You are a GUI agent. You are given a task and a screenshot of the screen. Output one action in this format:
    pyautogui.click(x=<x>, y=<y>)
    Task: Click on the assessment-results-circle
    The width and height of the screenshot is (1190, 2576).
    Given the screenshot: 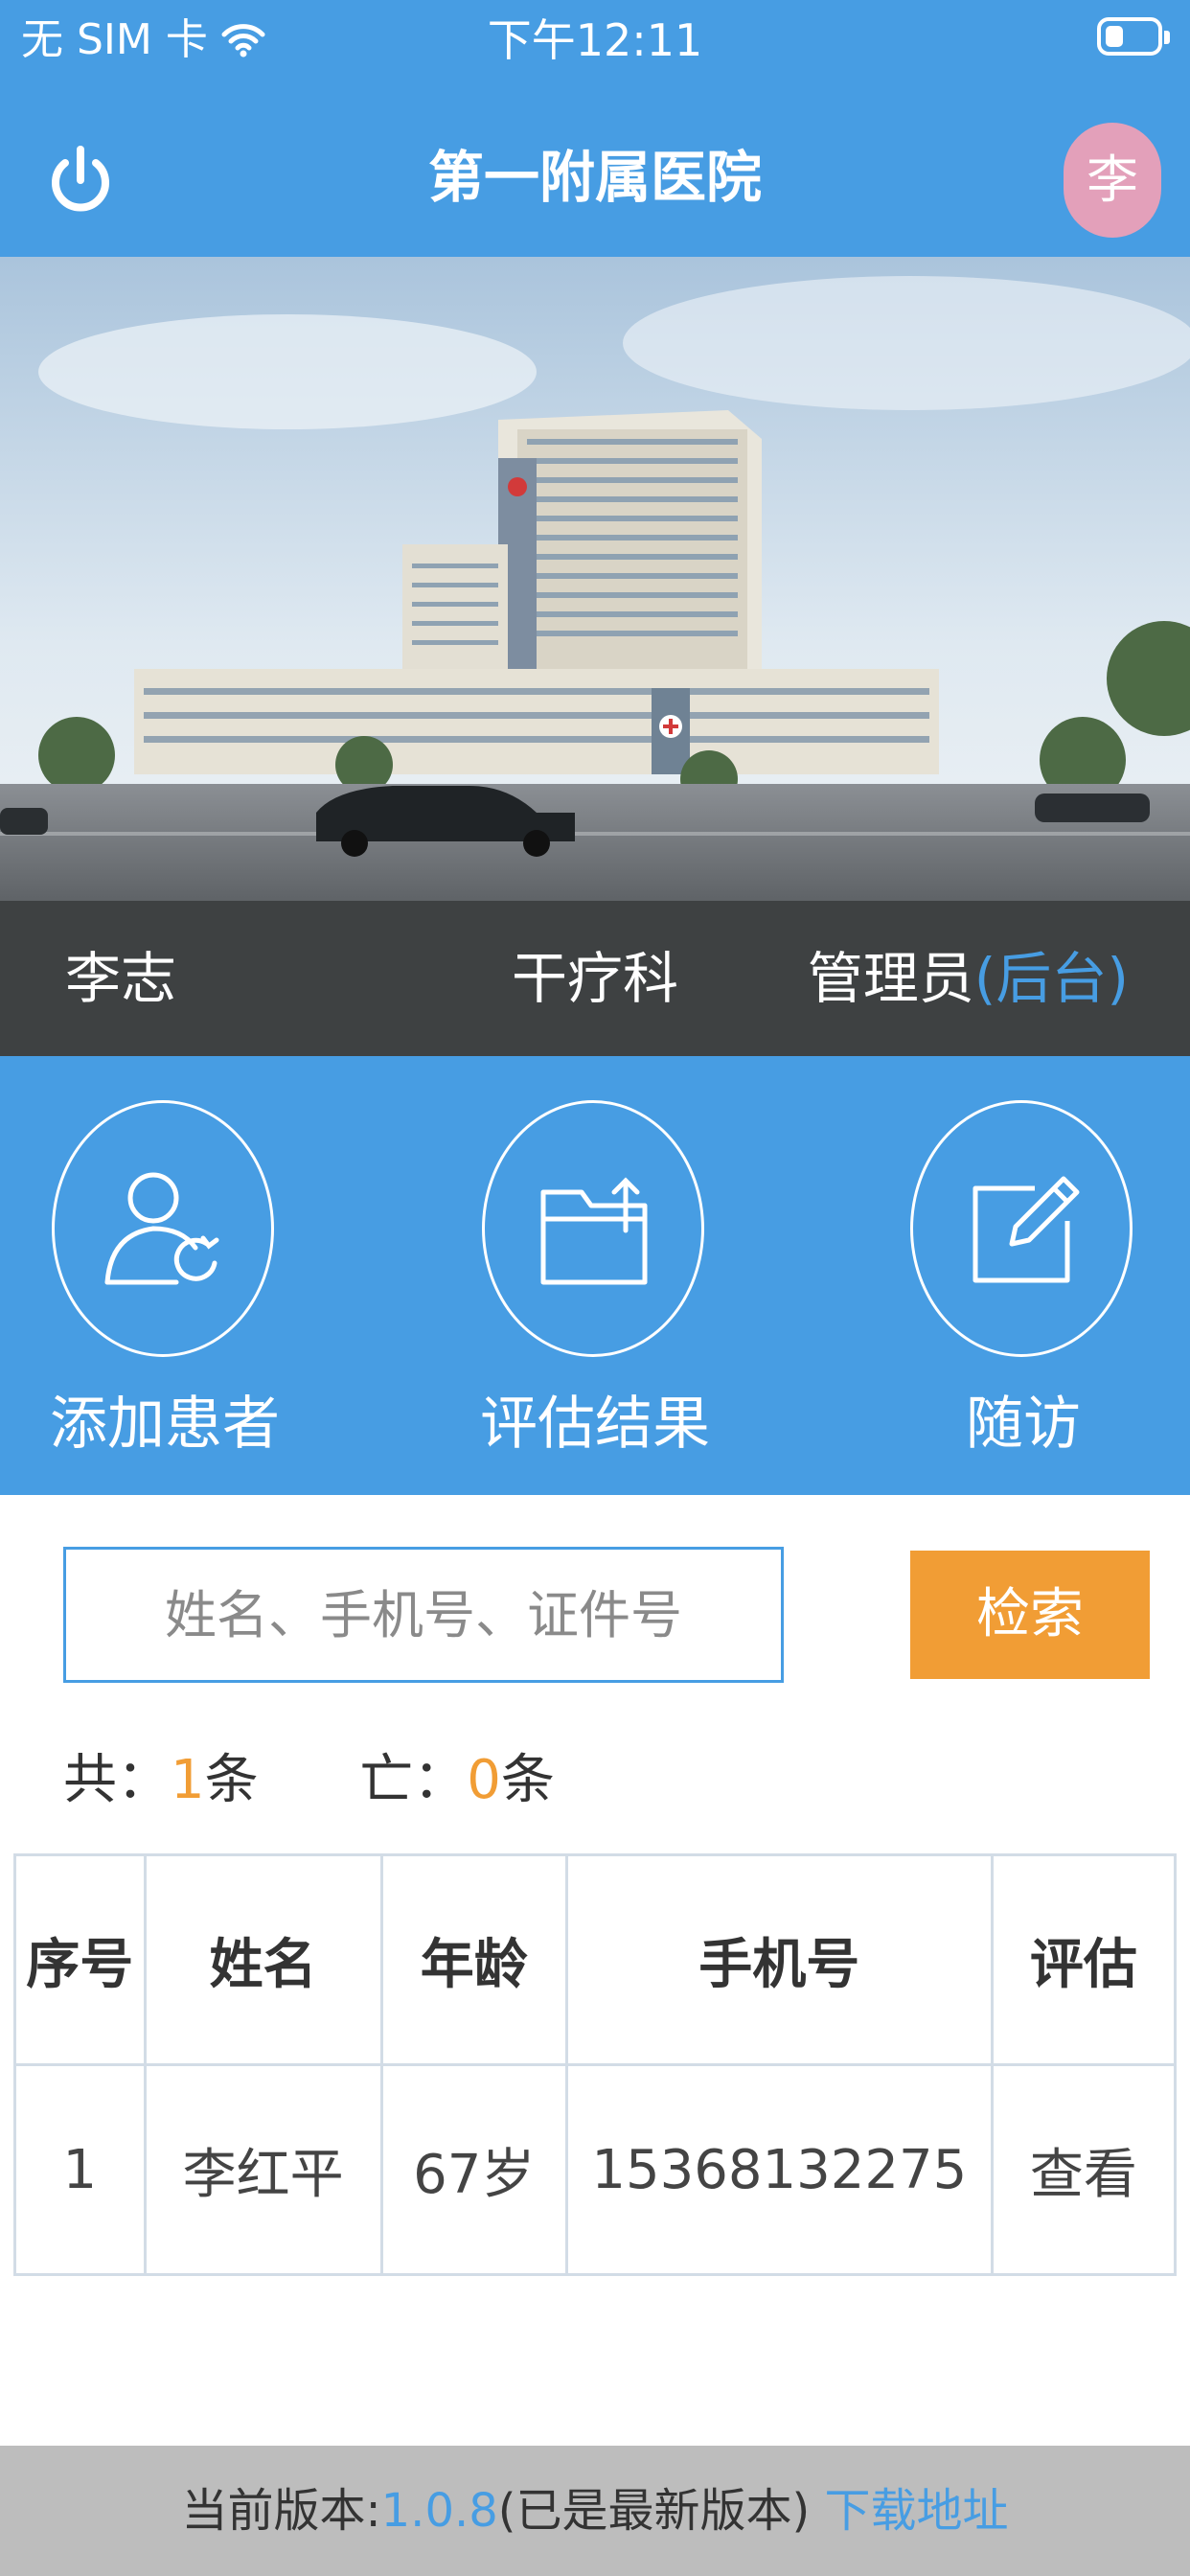 What is the action you would take?
    pyautogui.click(x=593, y=1228)
    